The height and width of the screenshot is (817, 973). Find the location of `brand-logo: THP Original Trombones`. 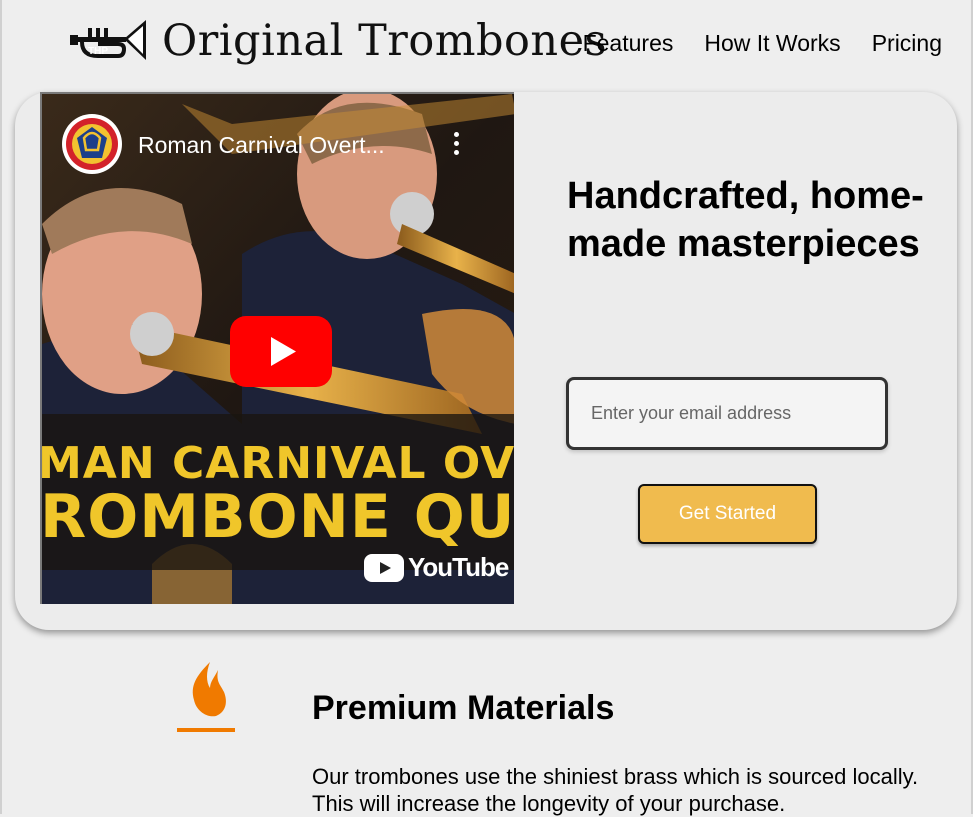

brand-logo: THP Original Trombones is located at coordinates (337, 41).